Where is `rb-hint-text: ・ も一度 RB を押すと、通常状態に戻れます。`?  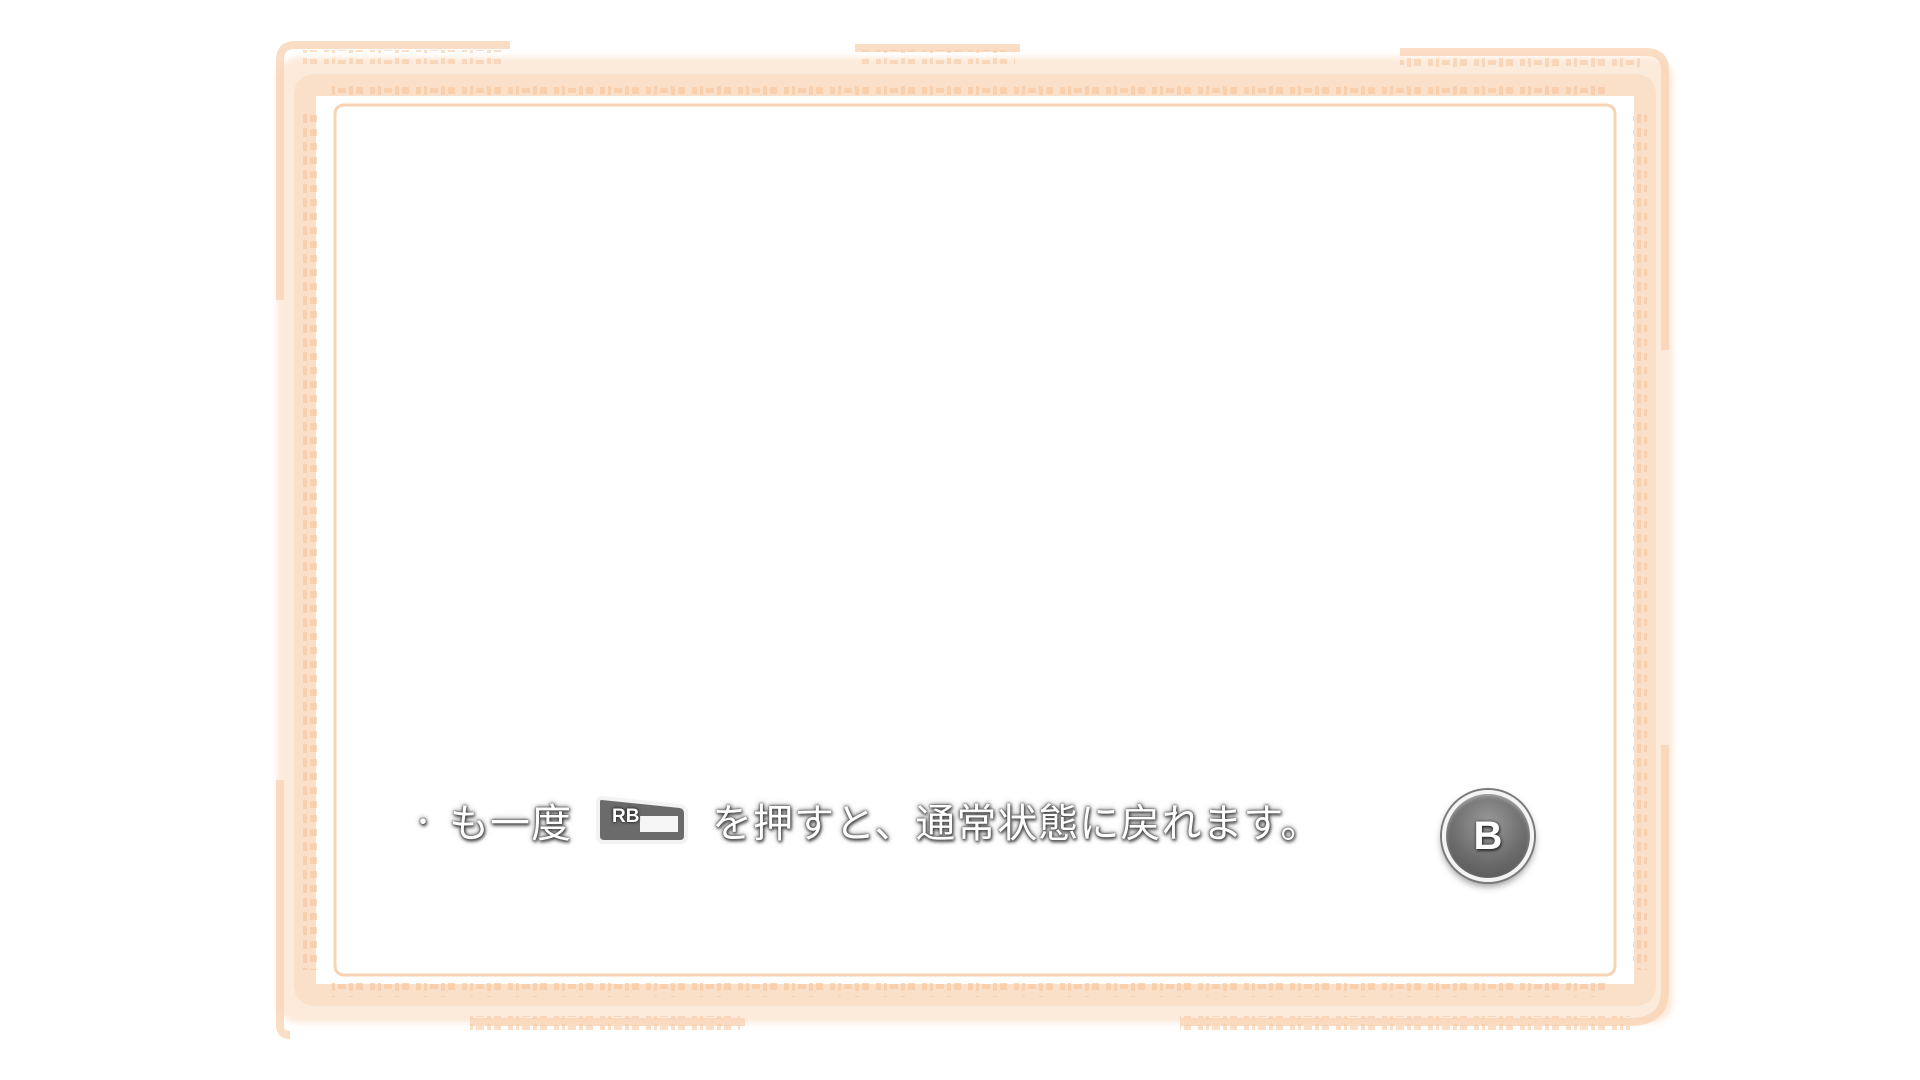 rb-hint-text: ・ も一度 RB を押すと、通常状態に戻れます。 is located at coordinates (865, 820).